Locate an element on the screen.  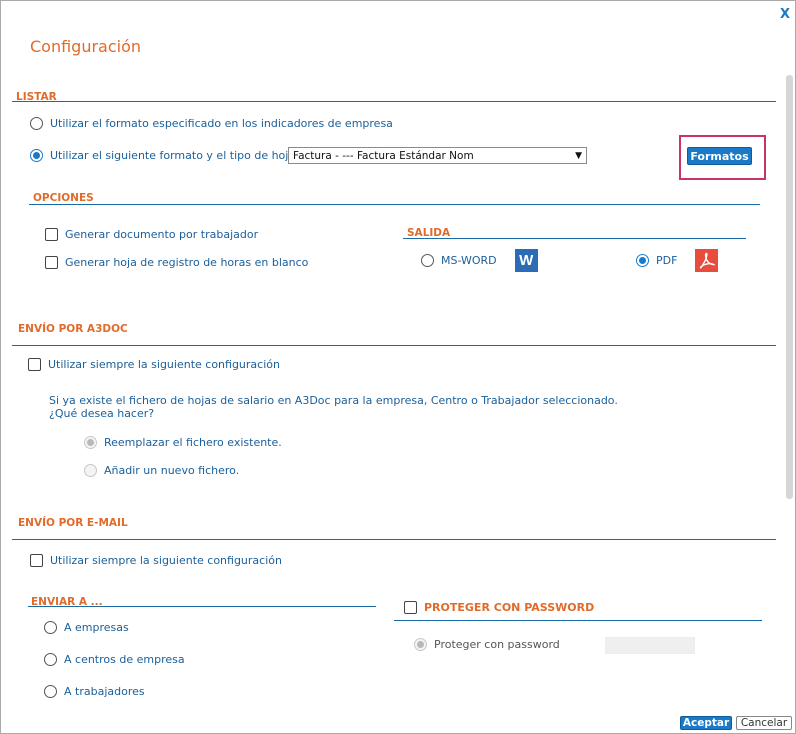
radio-siguiente is located at coordinates (36, 155).